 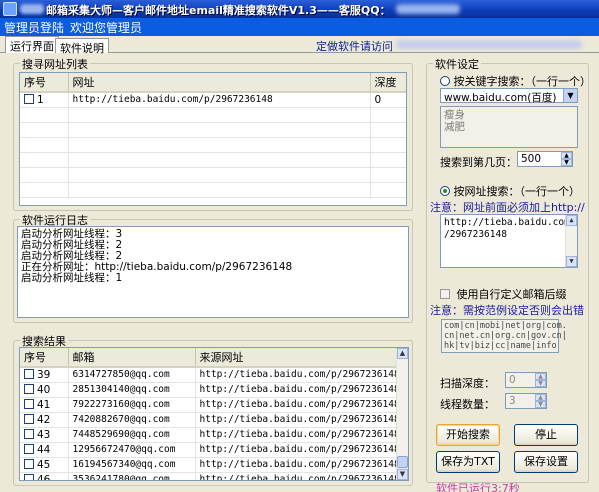 I want to click on redacted-website, so click(x=489, y=44).